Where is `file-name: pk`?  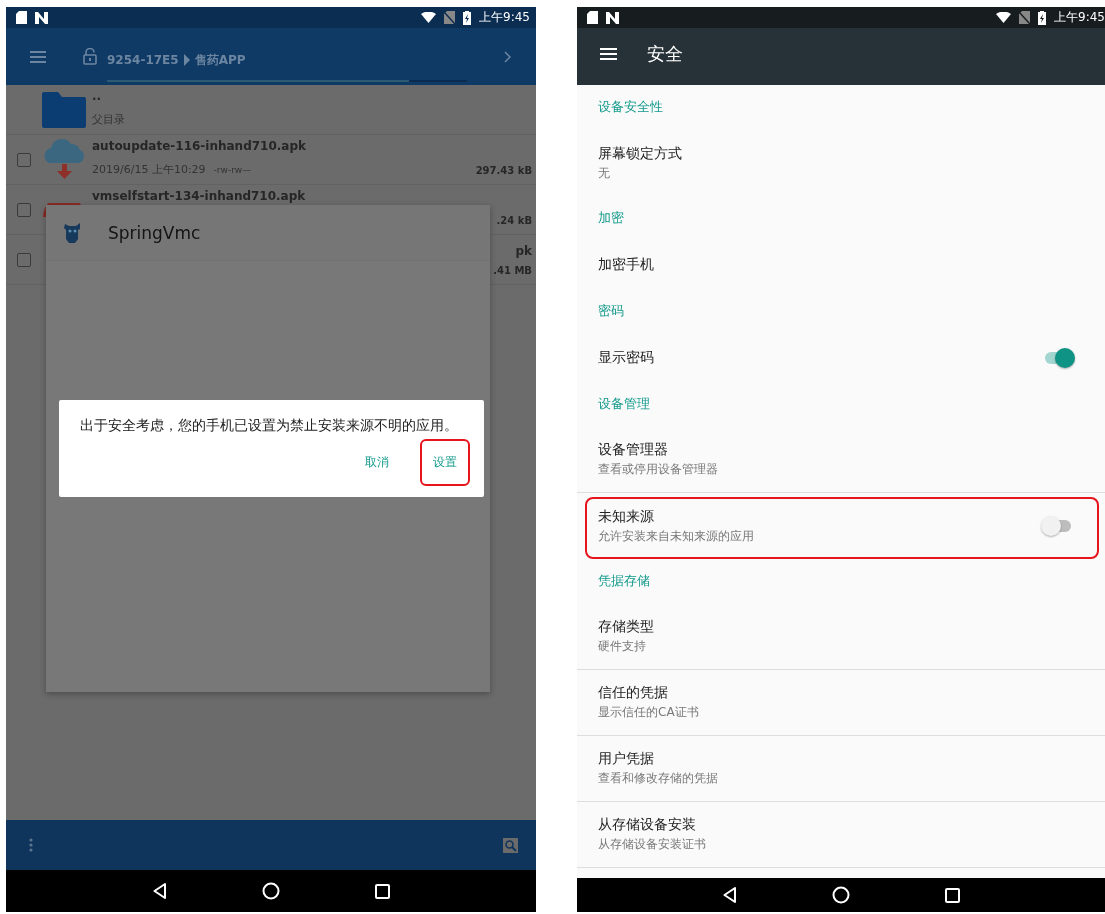 file-name: pk is located at coordinates (523, 251).